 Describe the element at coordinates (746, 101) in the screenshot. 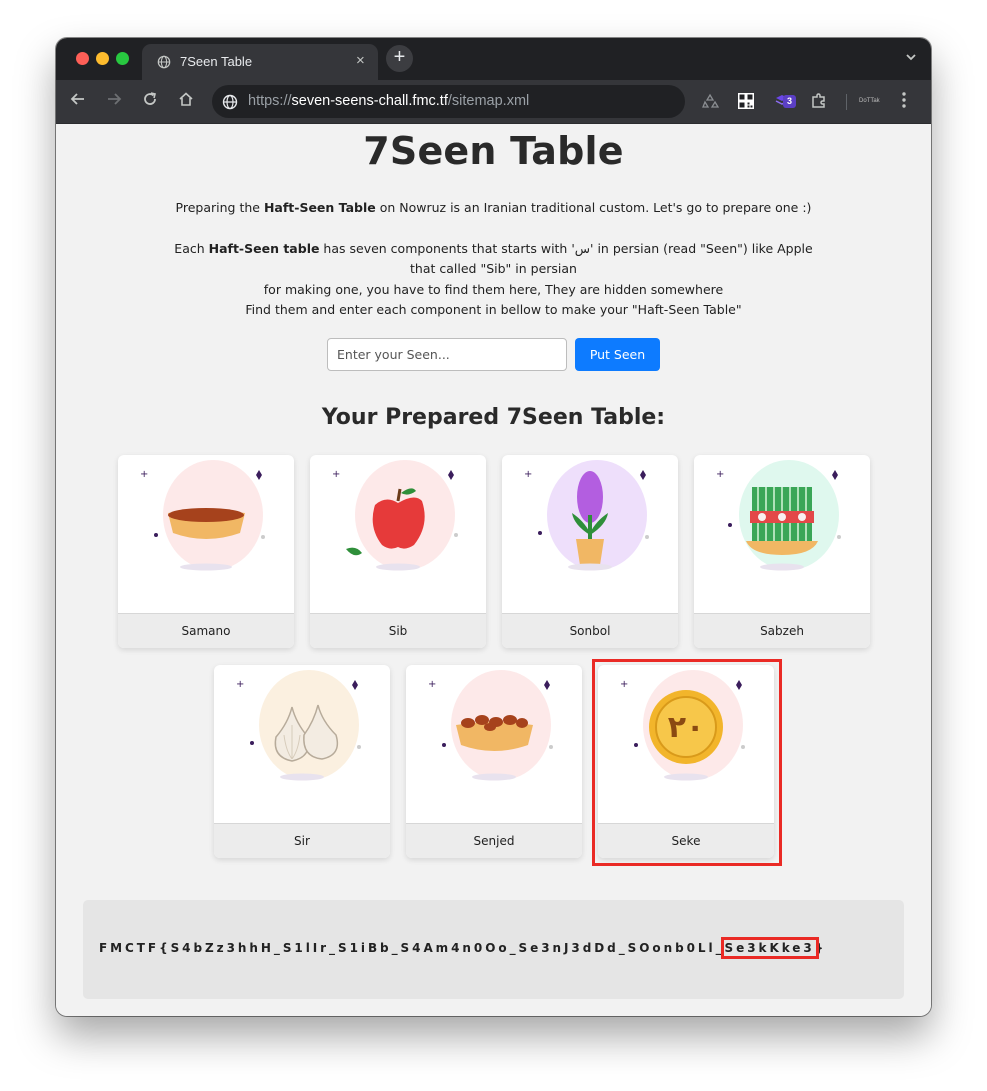

I see `qr-code-icon` at that location.